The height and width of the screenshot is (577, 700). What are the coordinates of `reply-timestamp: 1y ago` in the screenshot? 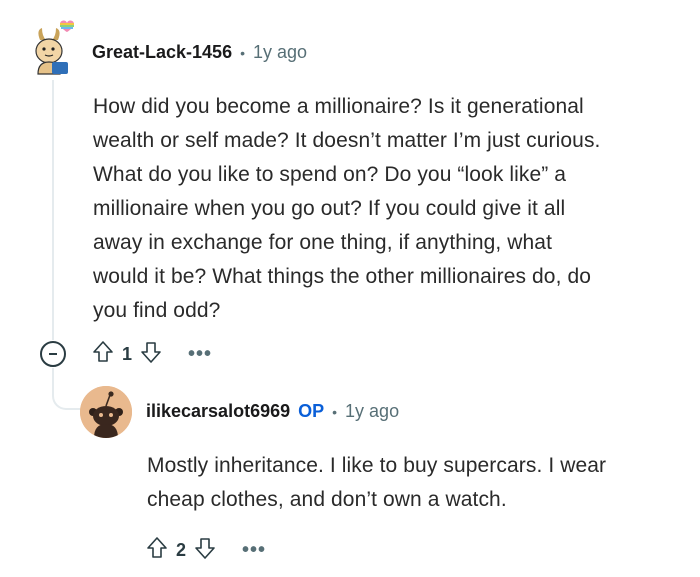 It's located at (372, 411).